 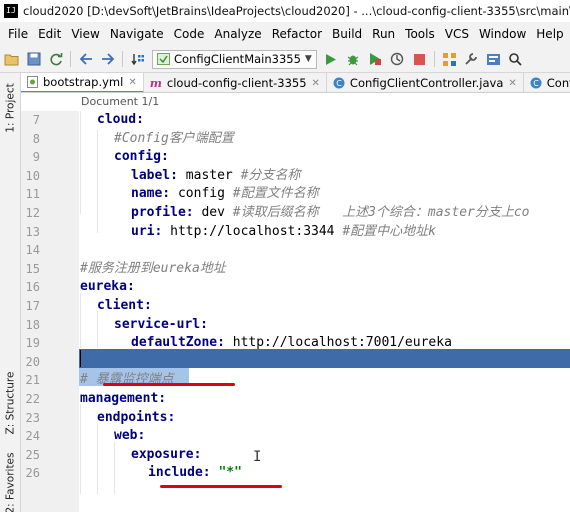 What do you see at coordinates (11, 59) in the screenshot?
I see `folder-icon` at bounding box center [11, 59].